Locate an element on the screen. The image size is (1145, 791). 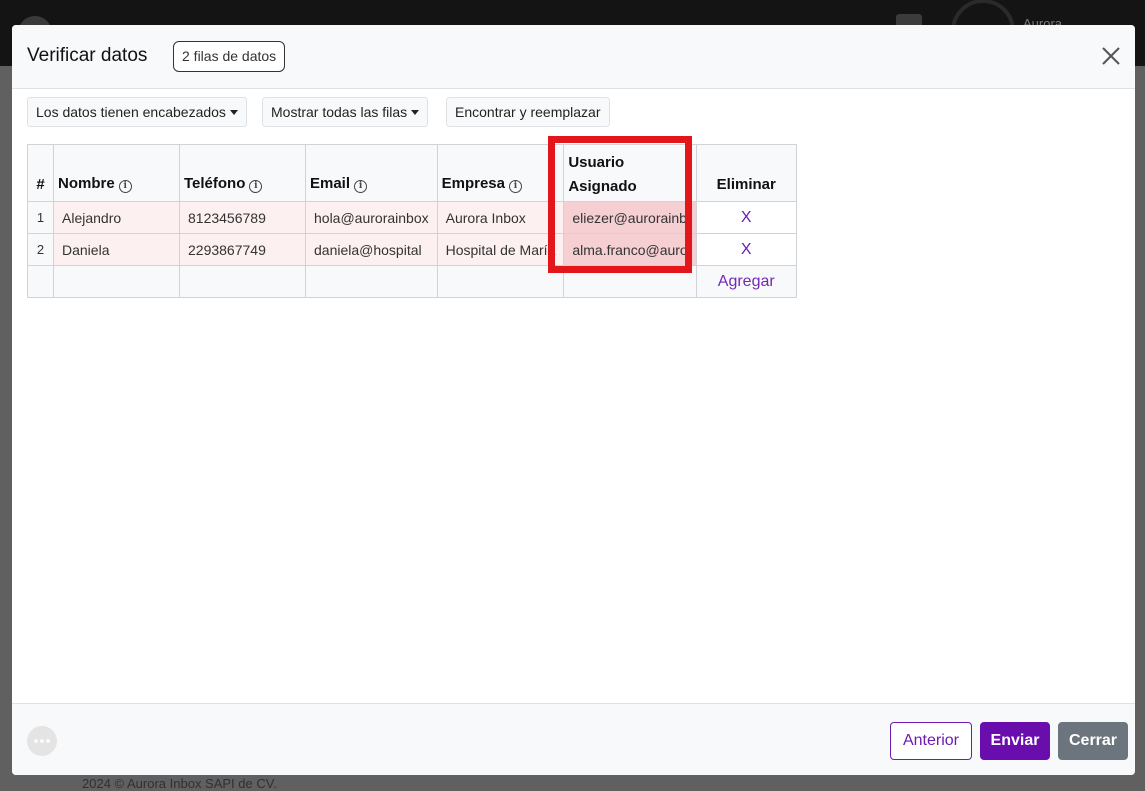
cell-nombre: Daniela is located at coordinates (116, 249).